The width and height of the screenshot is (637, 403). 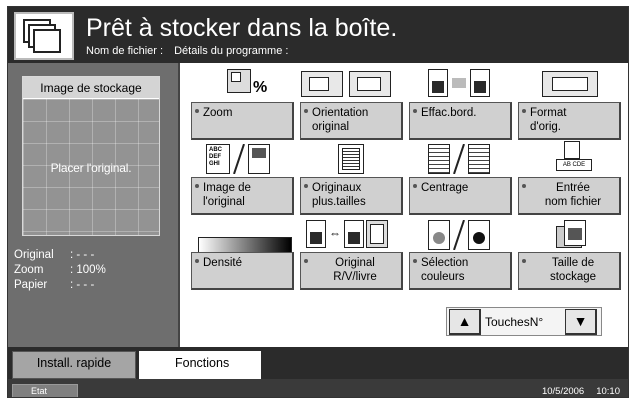 I want to click on page-number-label: TouchesN°, so click(x=514, y=322).